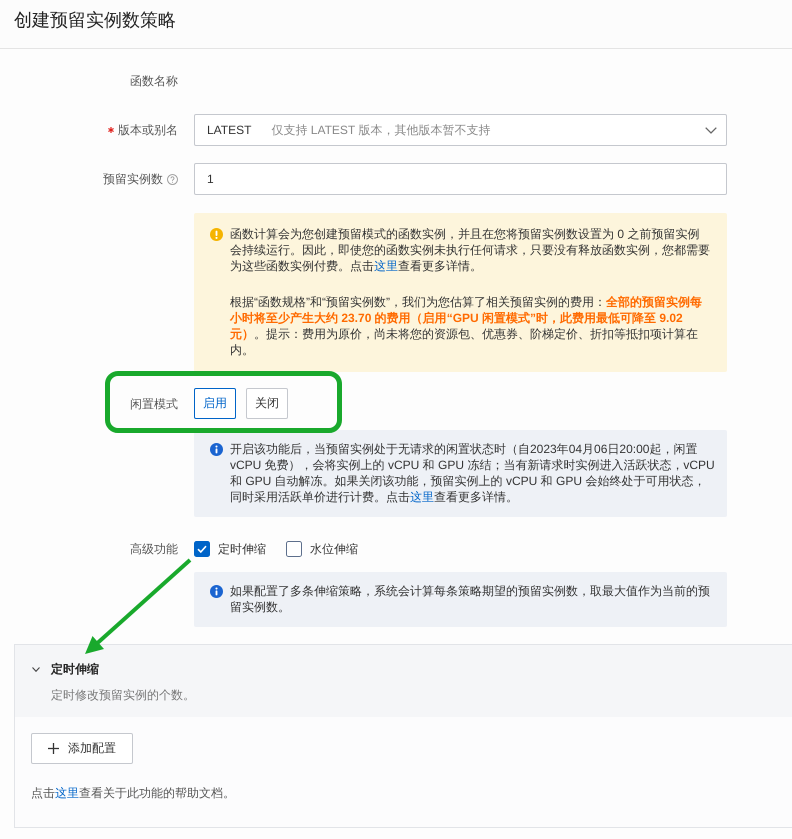 The width and height of the screenshot is (792, 839). What do you see at coordinates (67, 793) in the screenshot?
I see `help-link: 这里` at bounding box center [67, 793].